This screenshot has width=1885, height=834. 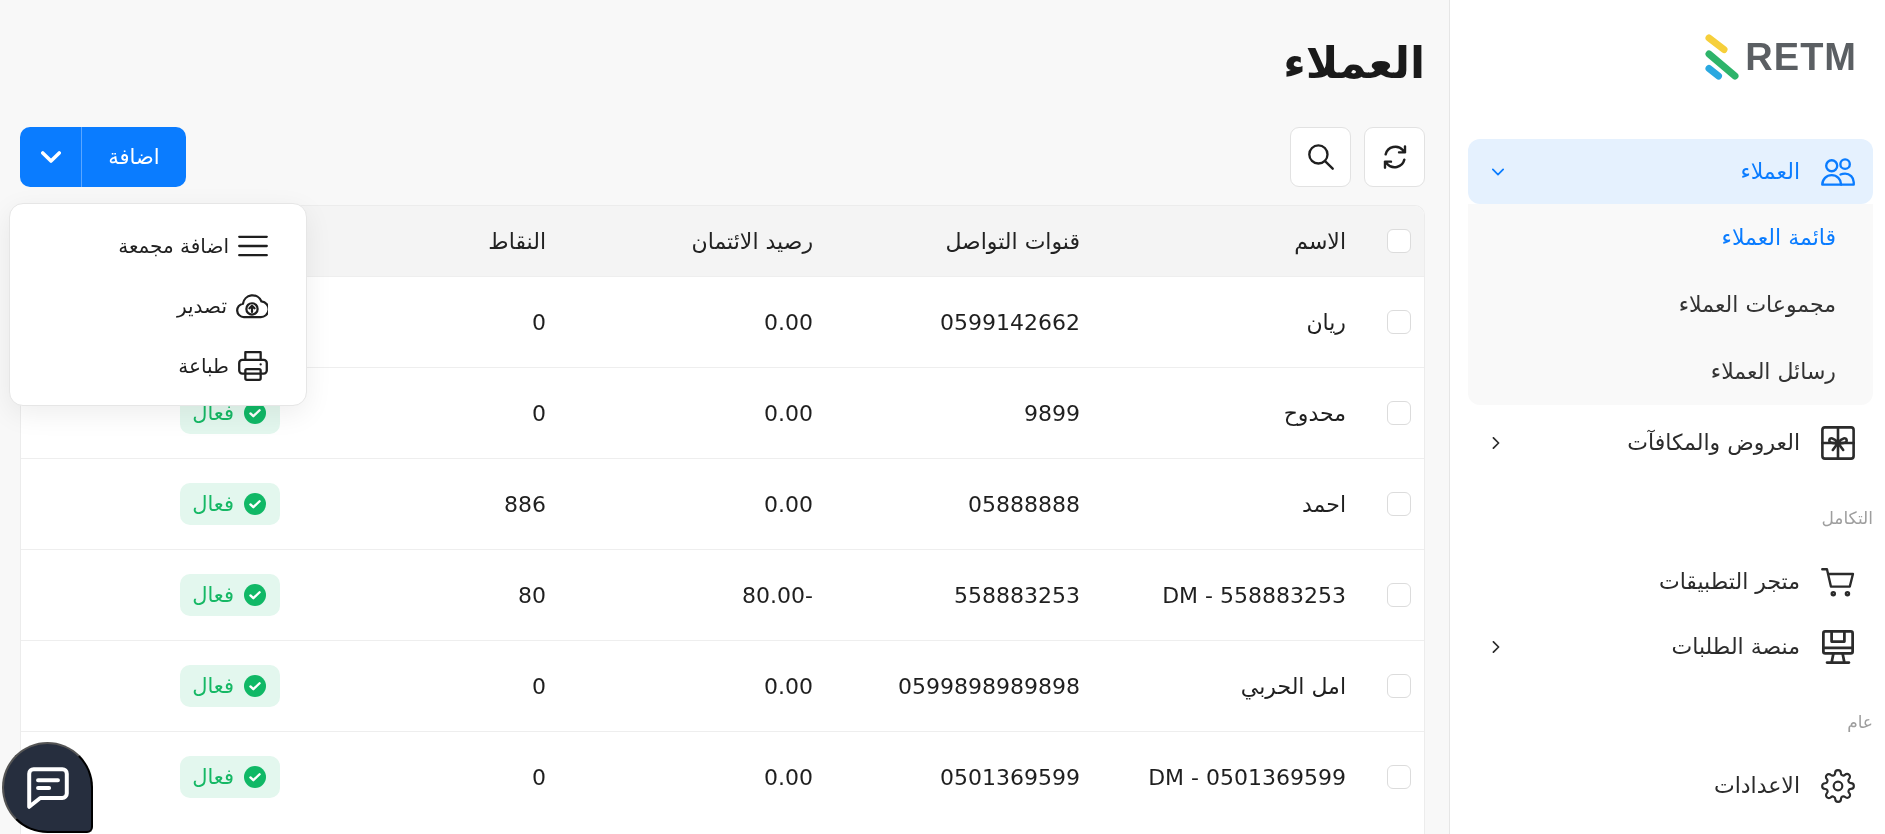 What do you see at coordinates (158, 246) in the screenshot?
I see `menu-item: اضافة مجمعة` at bounding box center [158, 246].